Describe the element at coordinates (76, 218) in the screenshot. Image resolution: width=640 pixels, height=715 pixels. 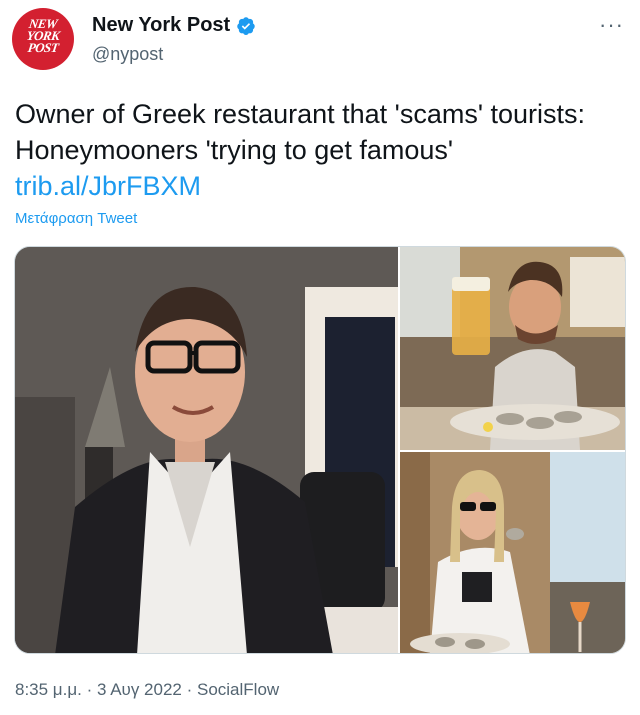
I see `translate-tweet-link: Μετάφραση Tweet` at that location.